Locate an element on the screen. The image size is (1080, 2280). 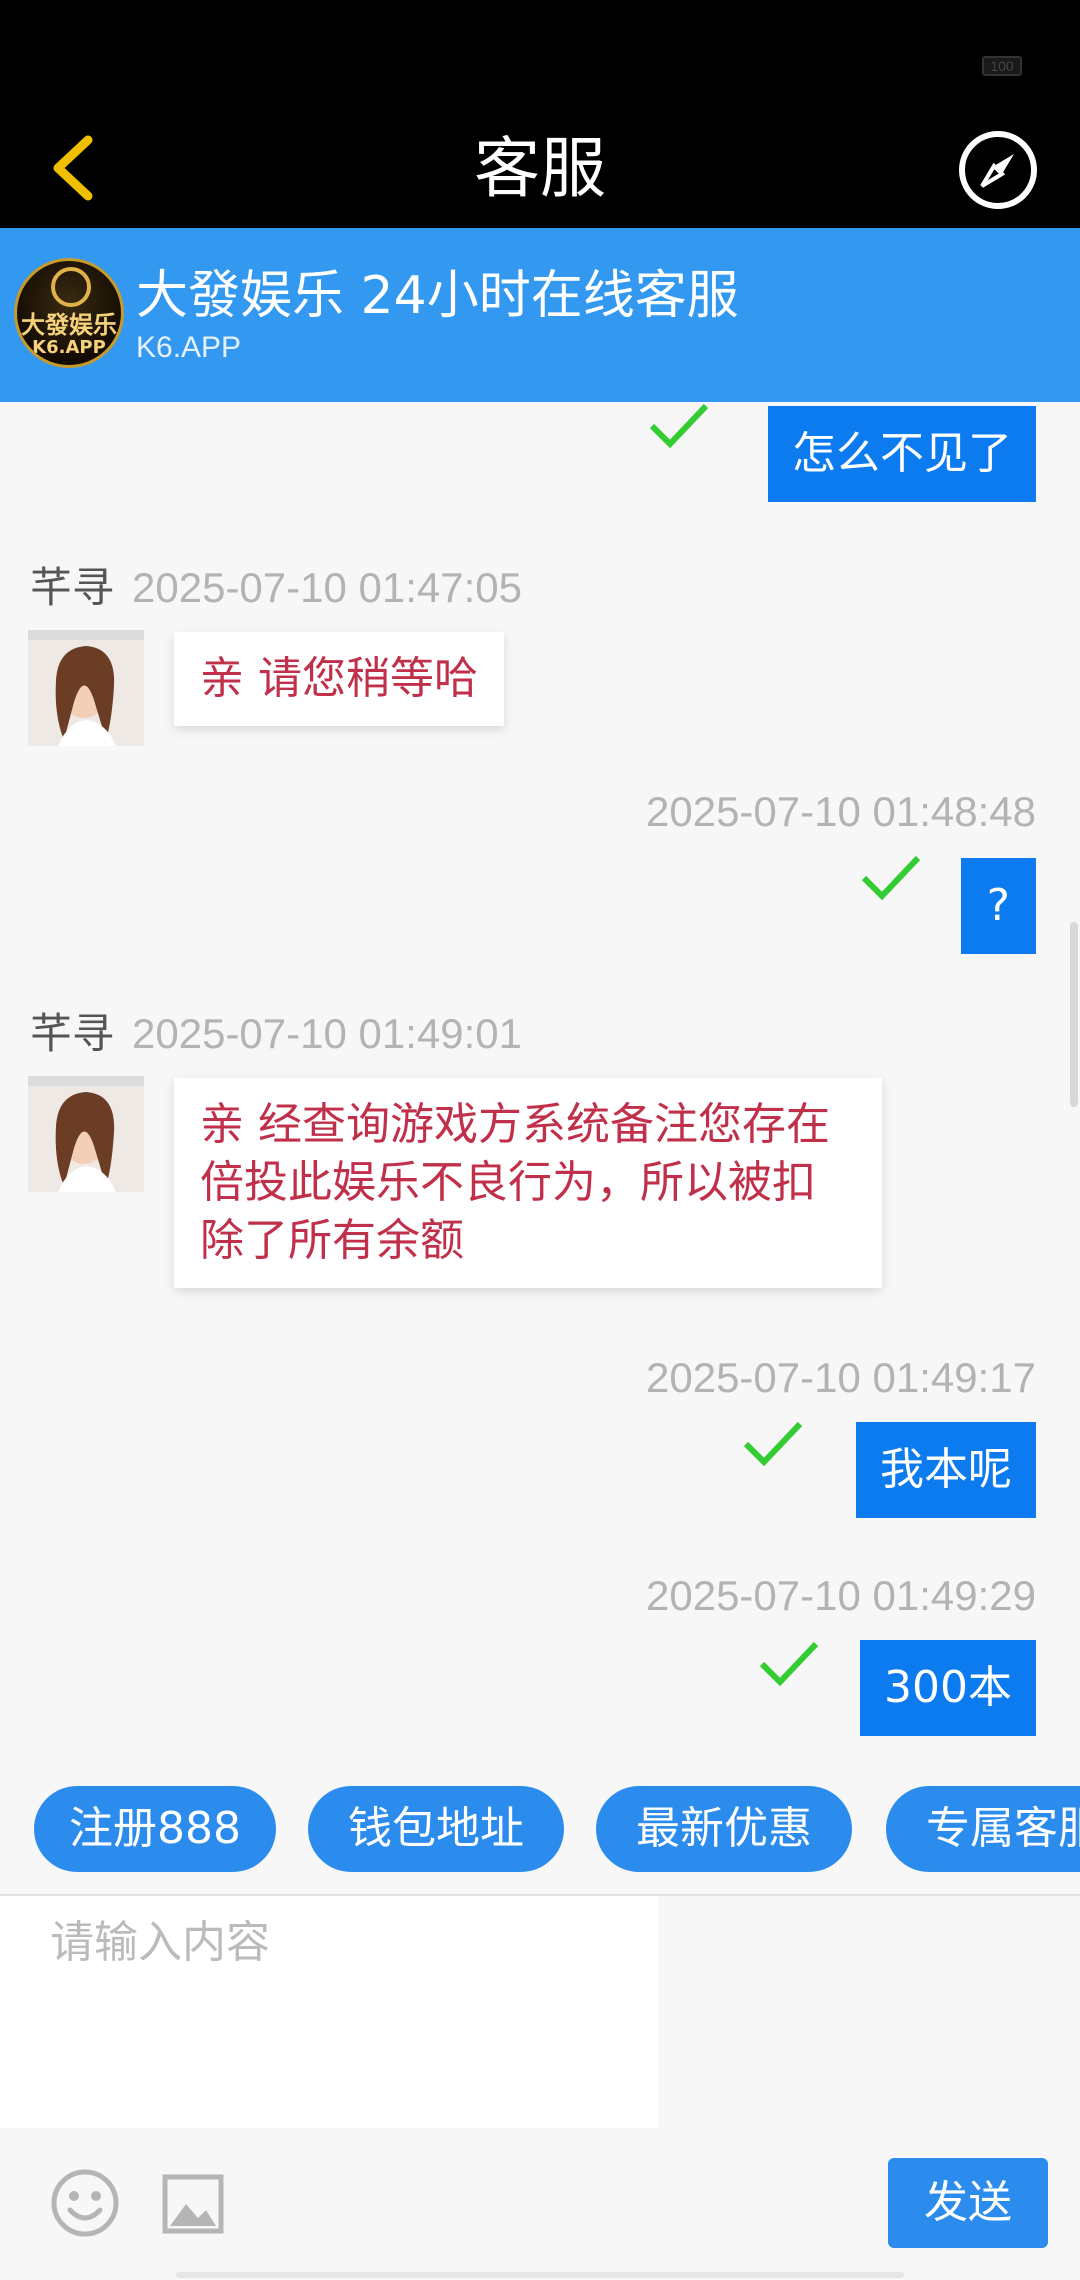
compass-icon is located at coordinates (998, 170).